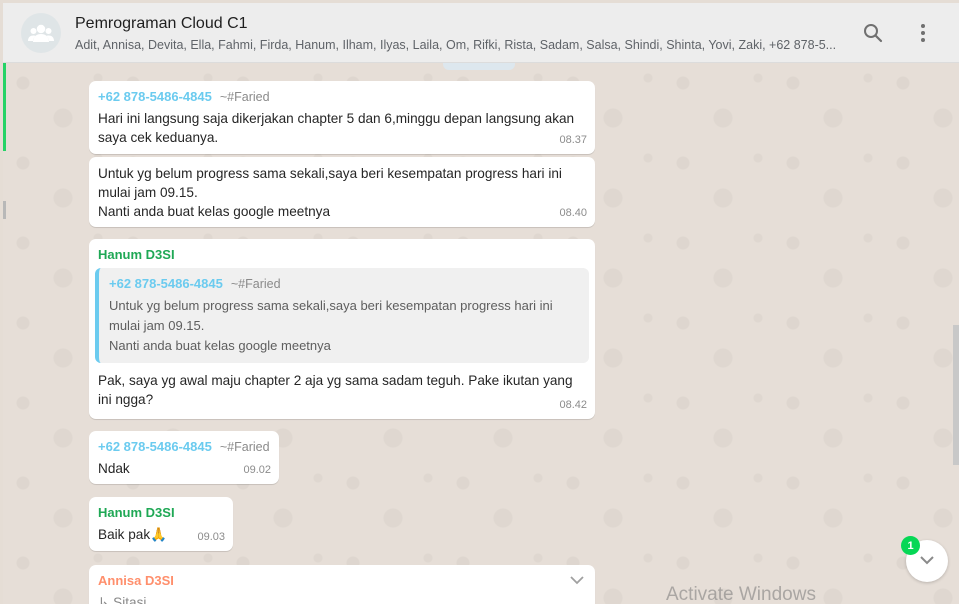 This screenshot has width=959, height=604. Describe the element at coordinates (161, 524) in the screenshot. I see `message-bubble: Hanum D3SI Baik pak🙏 09.03` at that location.